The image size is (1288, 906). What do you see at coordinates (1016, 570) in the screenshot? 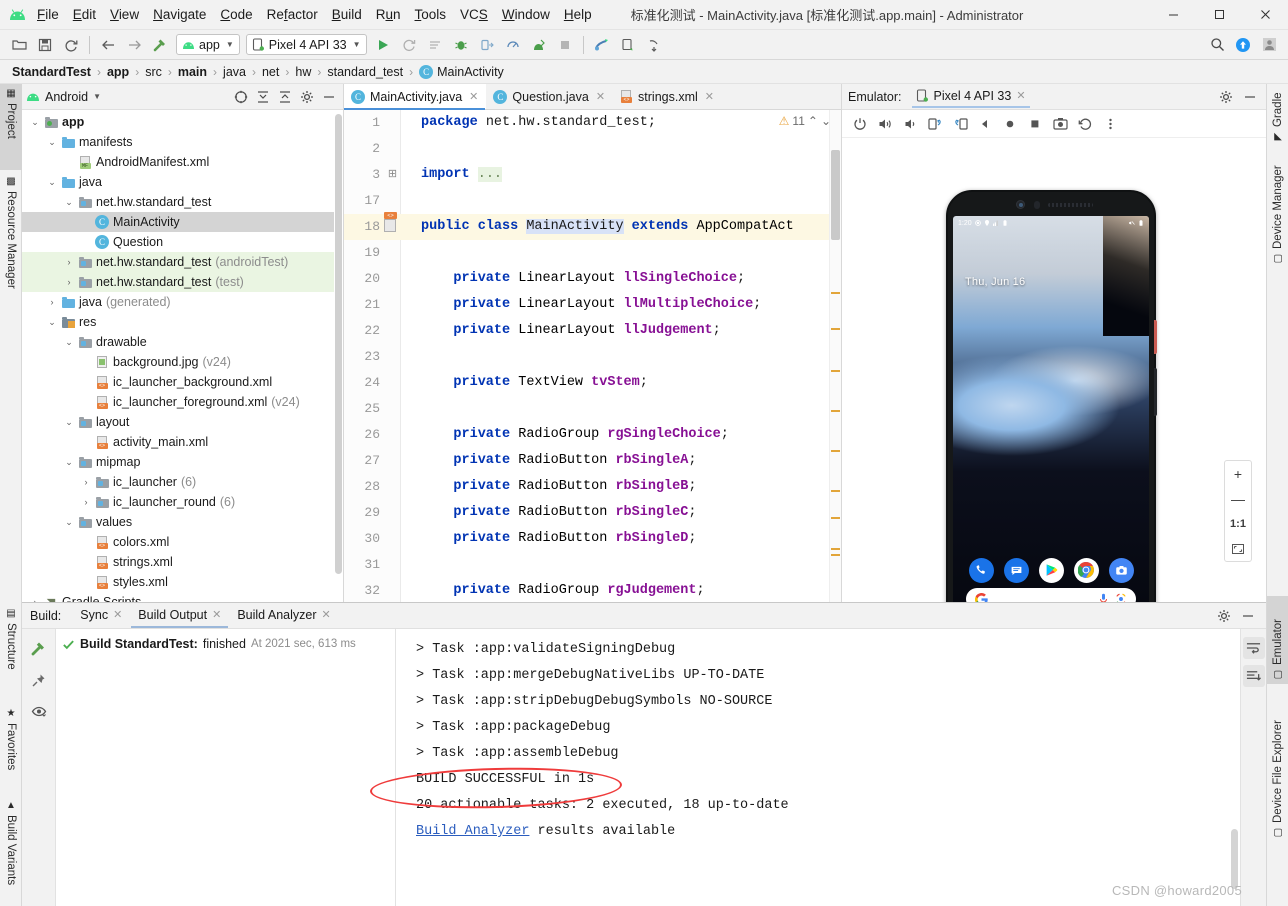
I see `messages-icon` at bounding box center [1016, 570].